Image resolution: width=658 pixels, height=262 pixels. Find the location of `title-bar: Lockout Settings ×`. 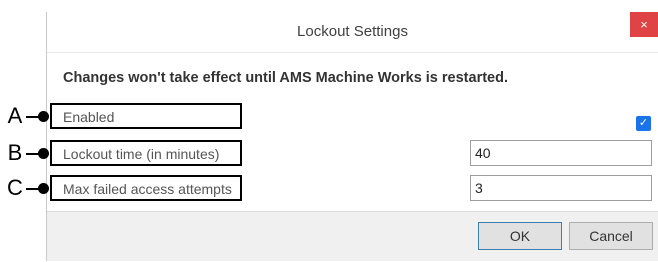

title-bar: Lockout Settings × is located at coordinates (352, 32).